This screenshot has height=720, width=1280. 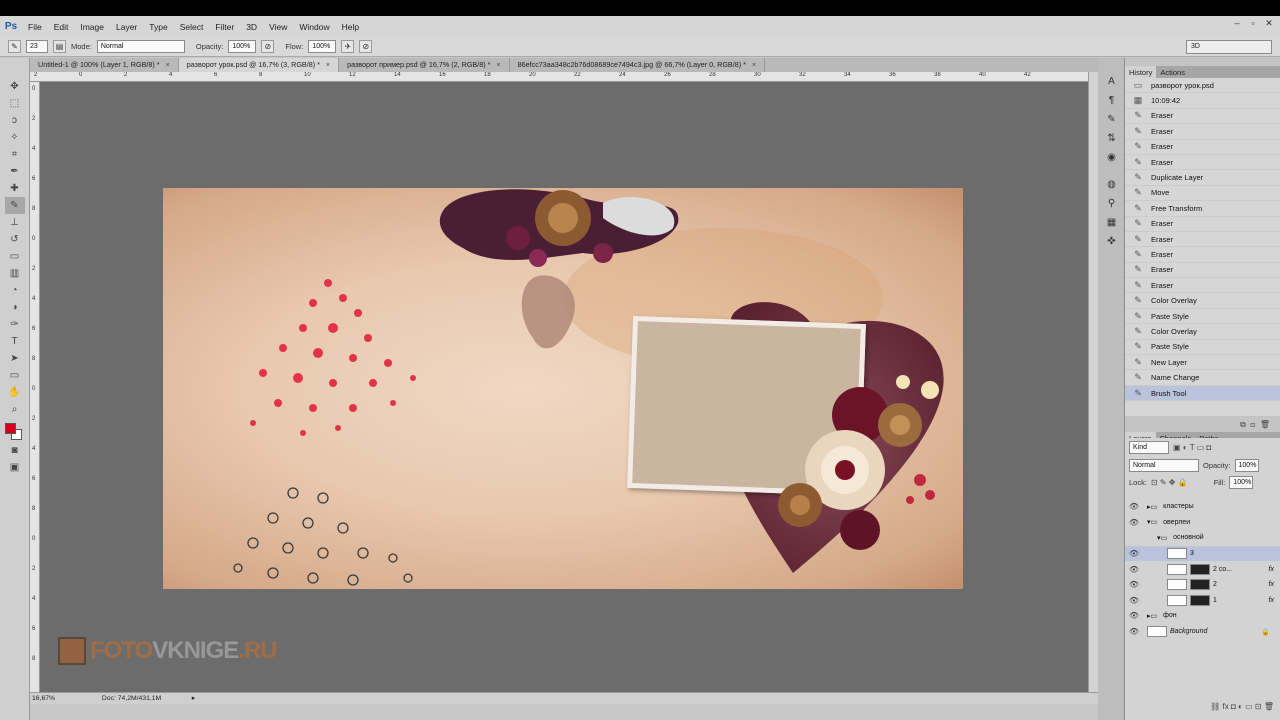 What do you see at coordinates (15, 222) in the screenshot?
I see `clone-stamp-tool-icon: ⊥` at bounding box center [15, 222].